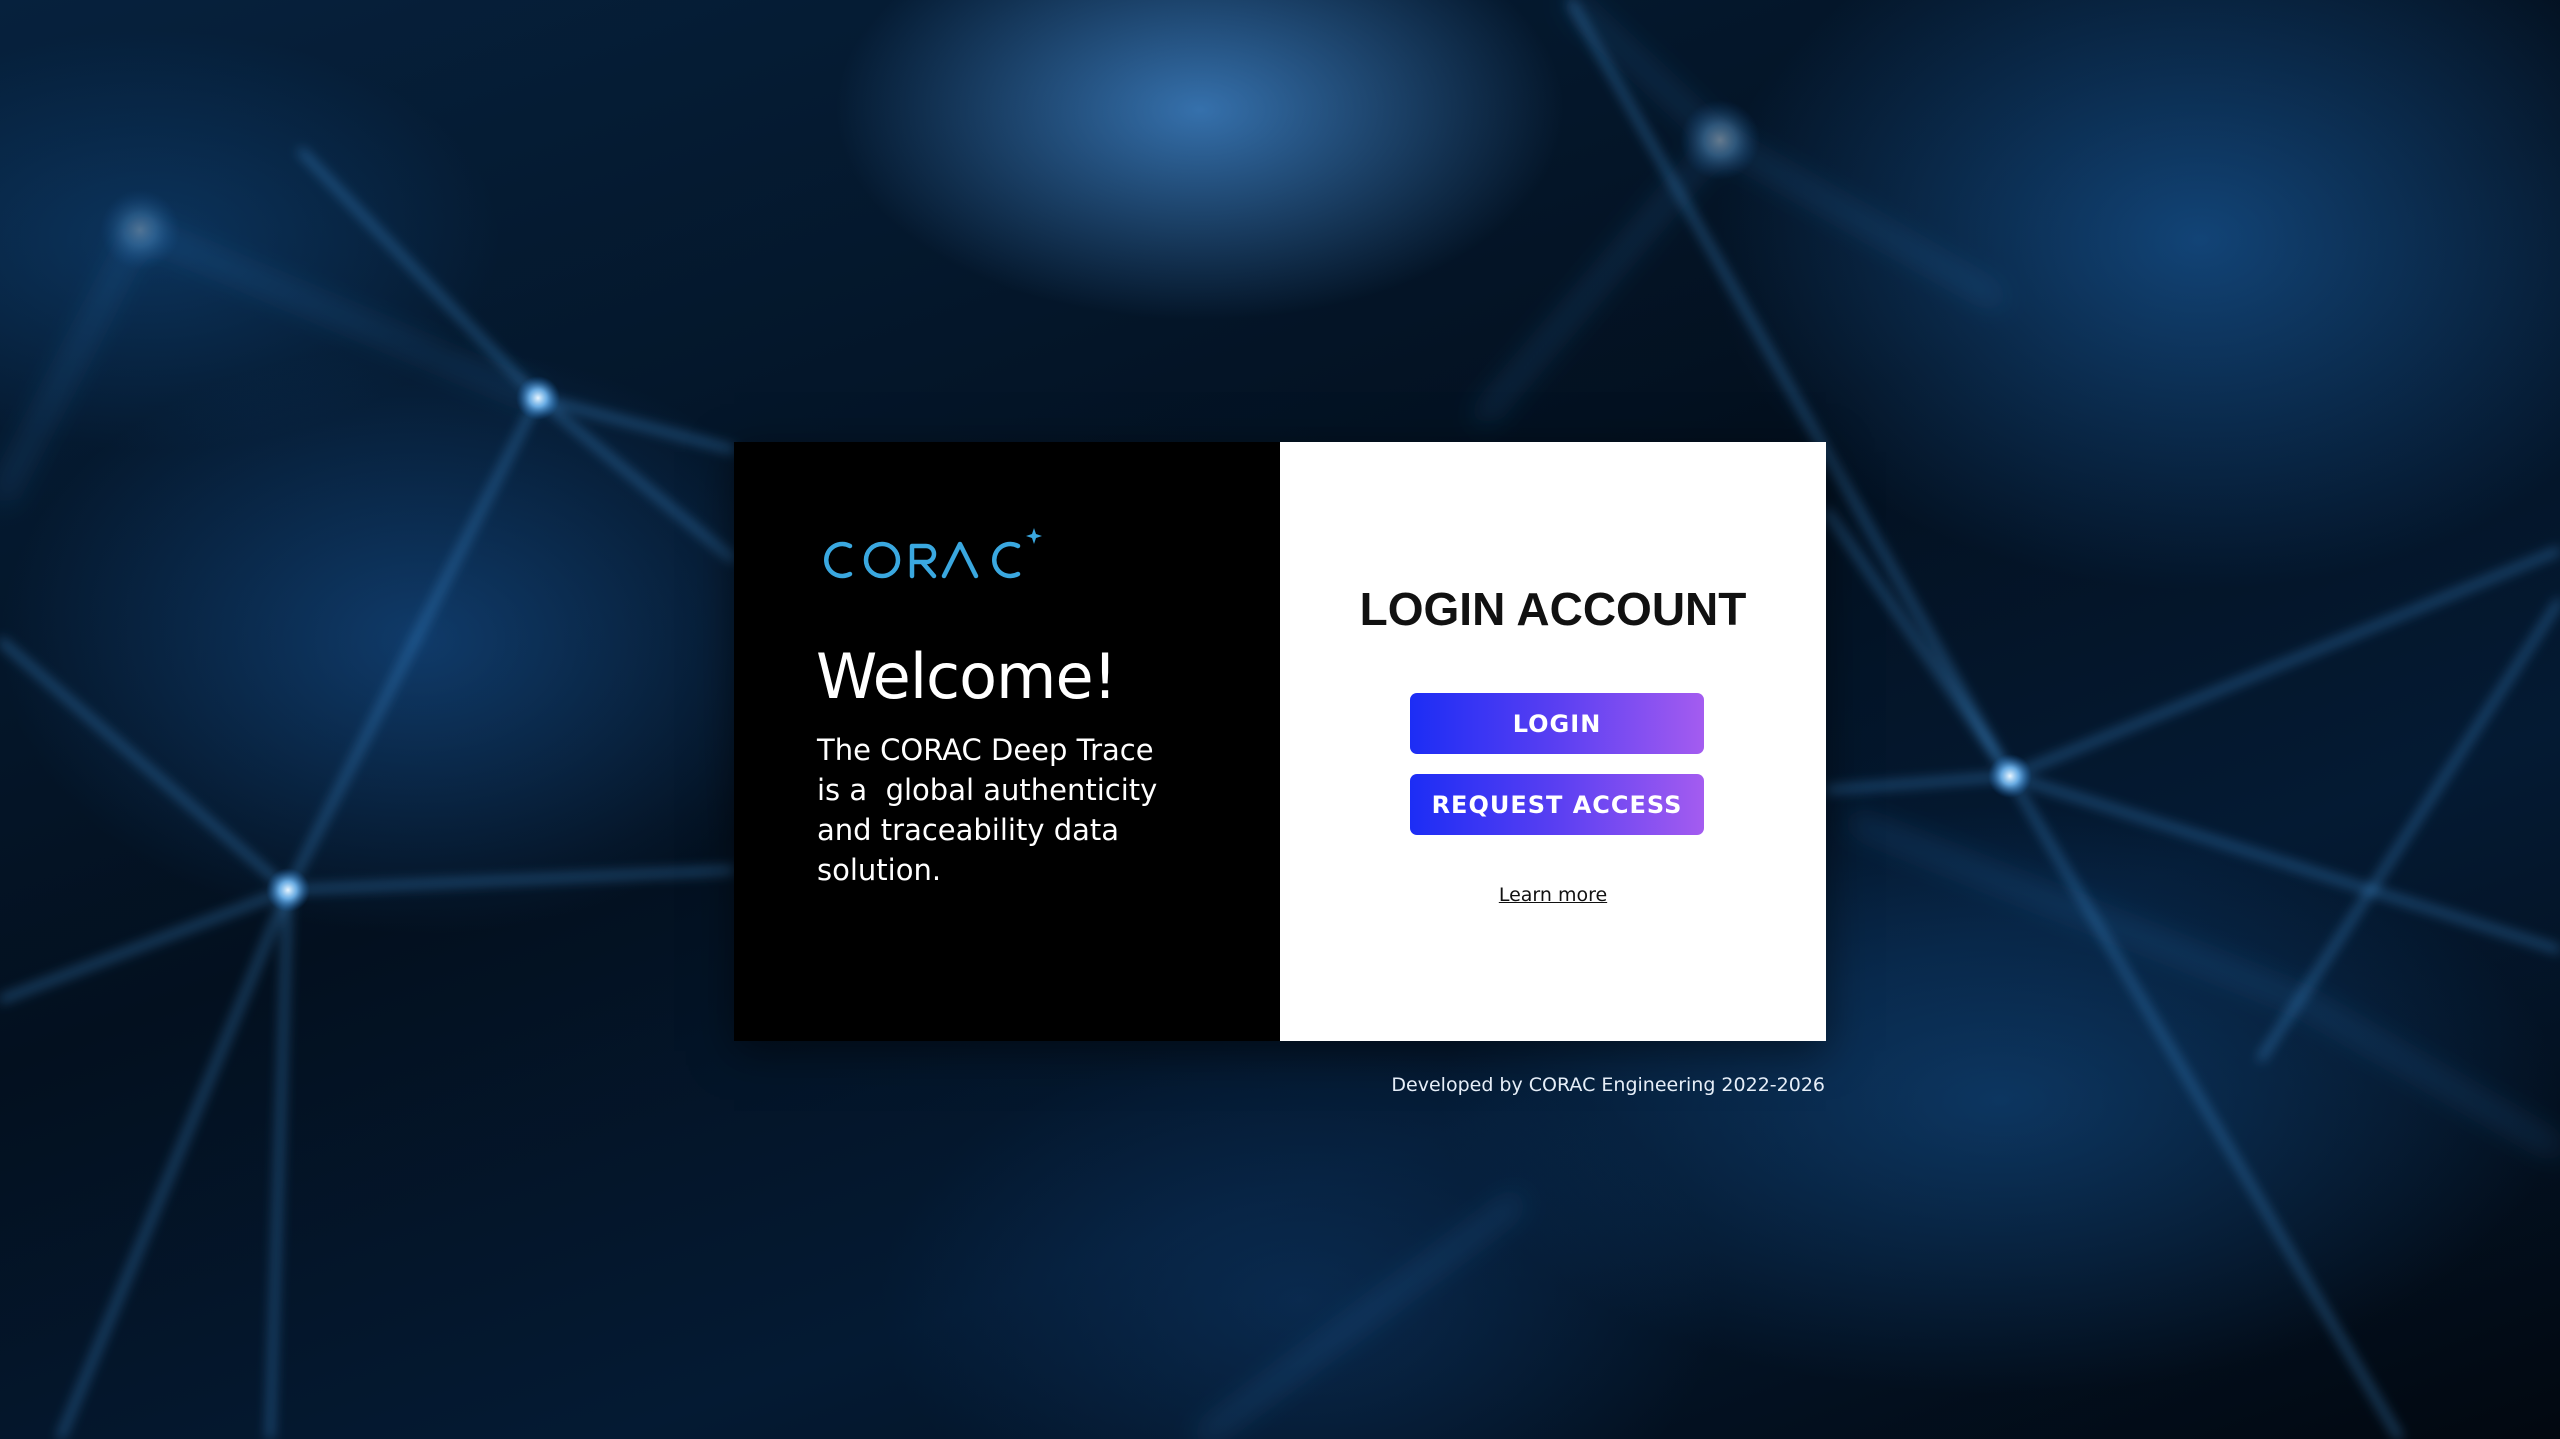 The image size is (2560, 1439). I want to click on corac-logo, so click(933, 553).